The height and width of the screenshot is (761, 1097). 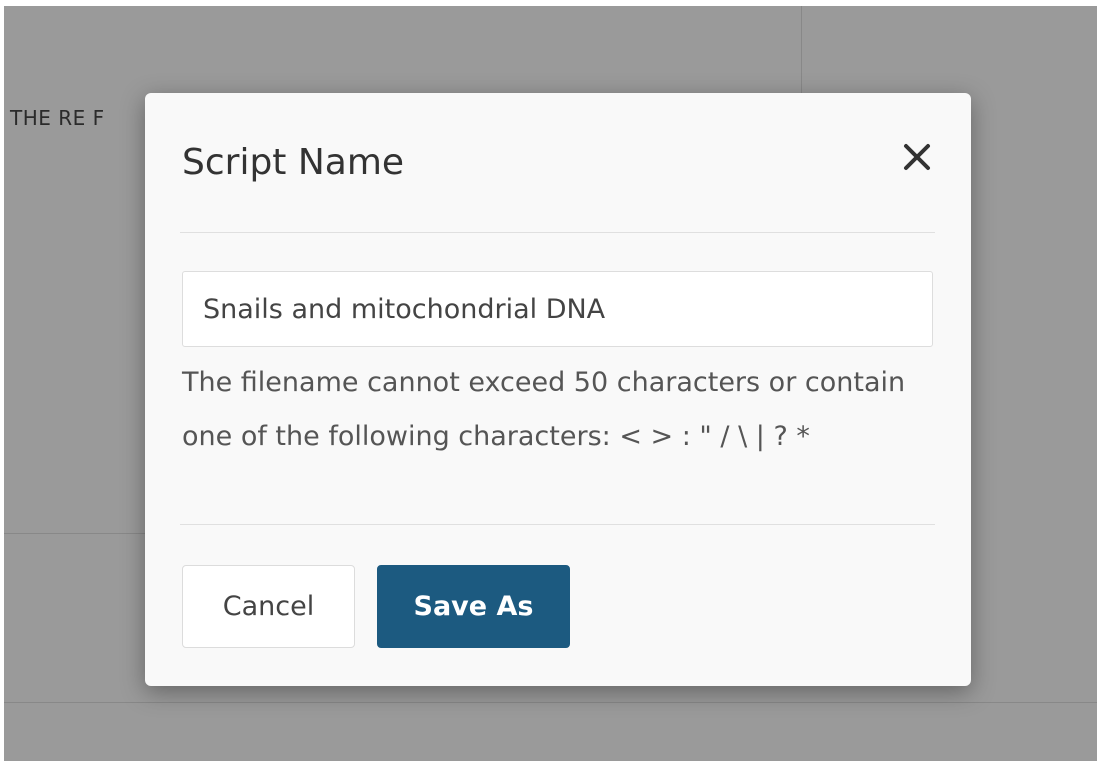 What do you see at coordinates (557, 309) in the screenshot?
I see `script-name-input` at bounding box center [557, 309].